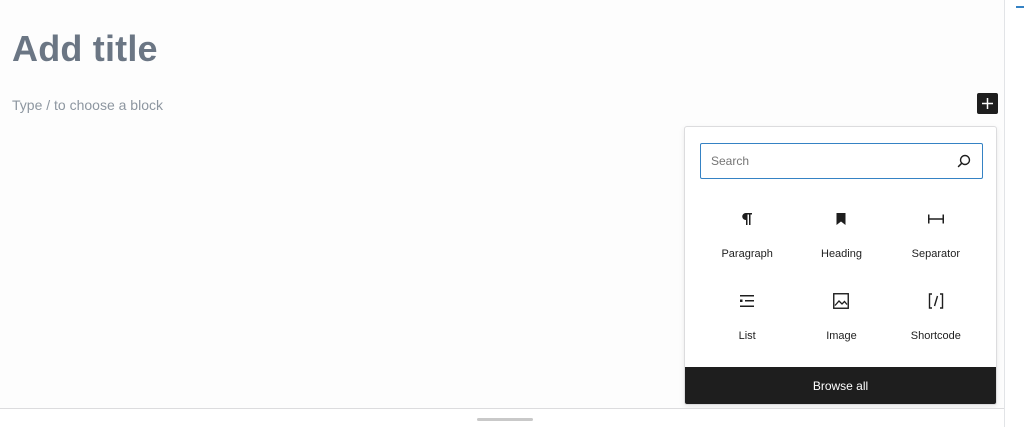 Image resolution: width=1024 pixels, height=427 pixels. What do you see at coordinates (936, 301) in the screenshot?
I see `shortcode-icon` at bounding box center [936, 301].